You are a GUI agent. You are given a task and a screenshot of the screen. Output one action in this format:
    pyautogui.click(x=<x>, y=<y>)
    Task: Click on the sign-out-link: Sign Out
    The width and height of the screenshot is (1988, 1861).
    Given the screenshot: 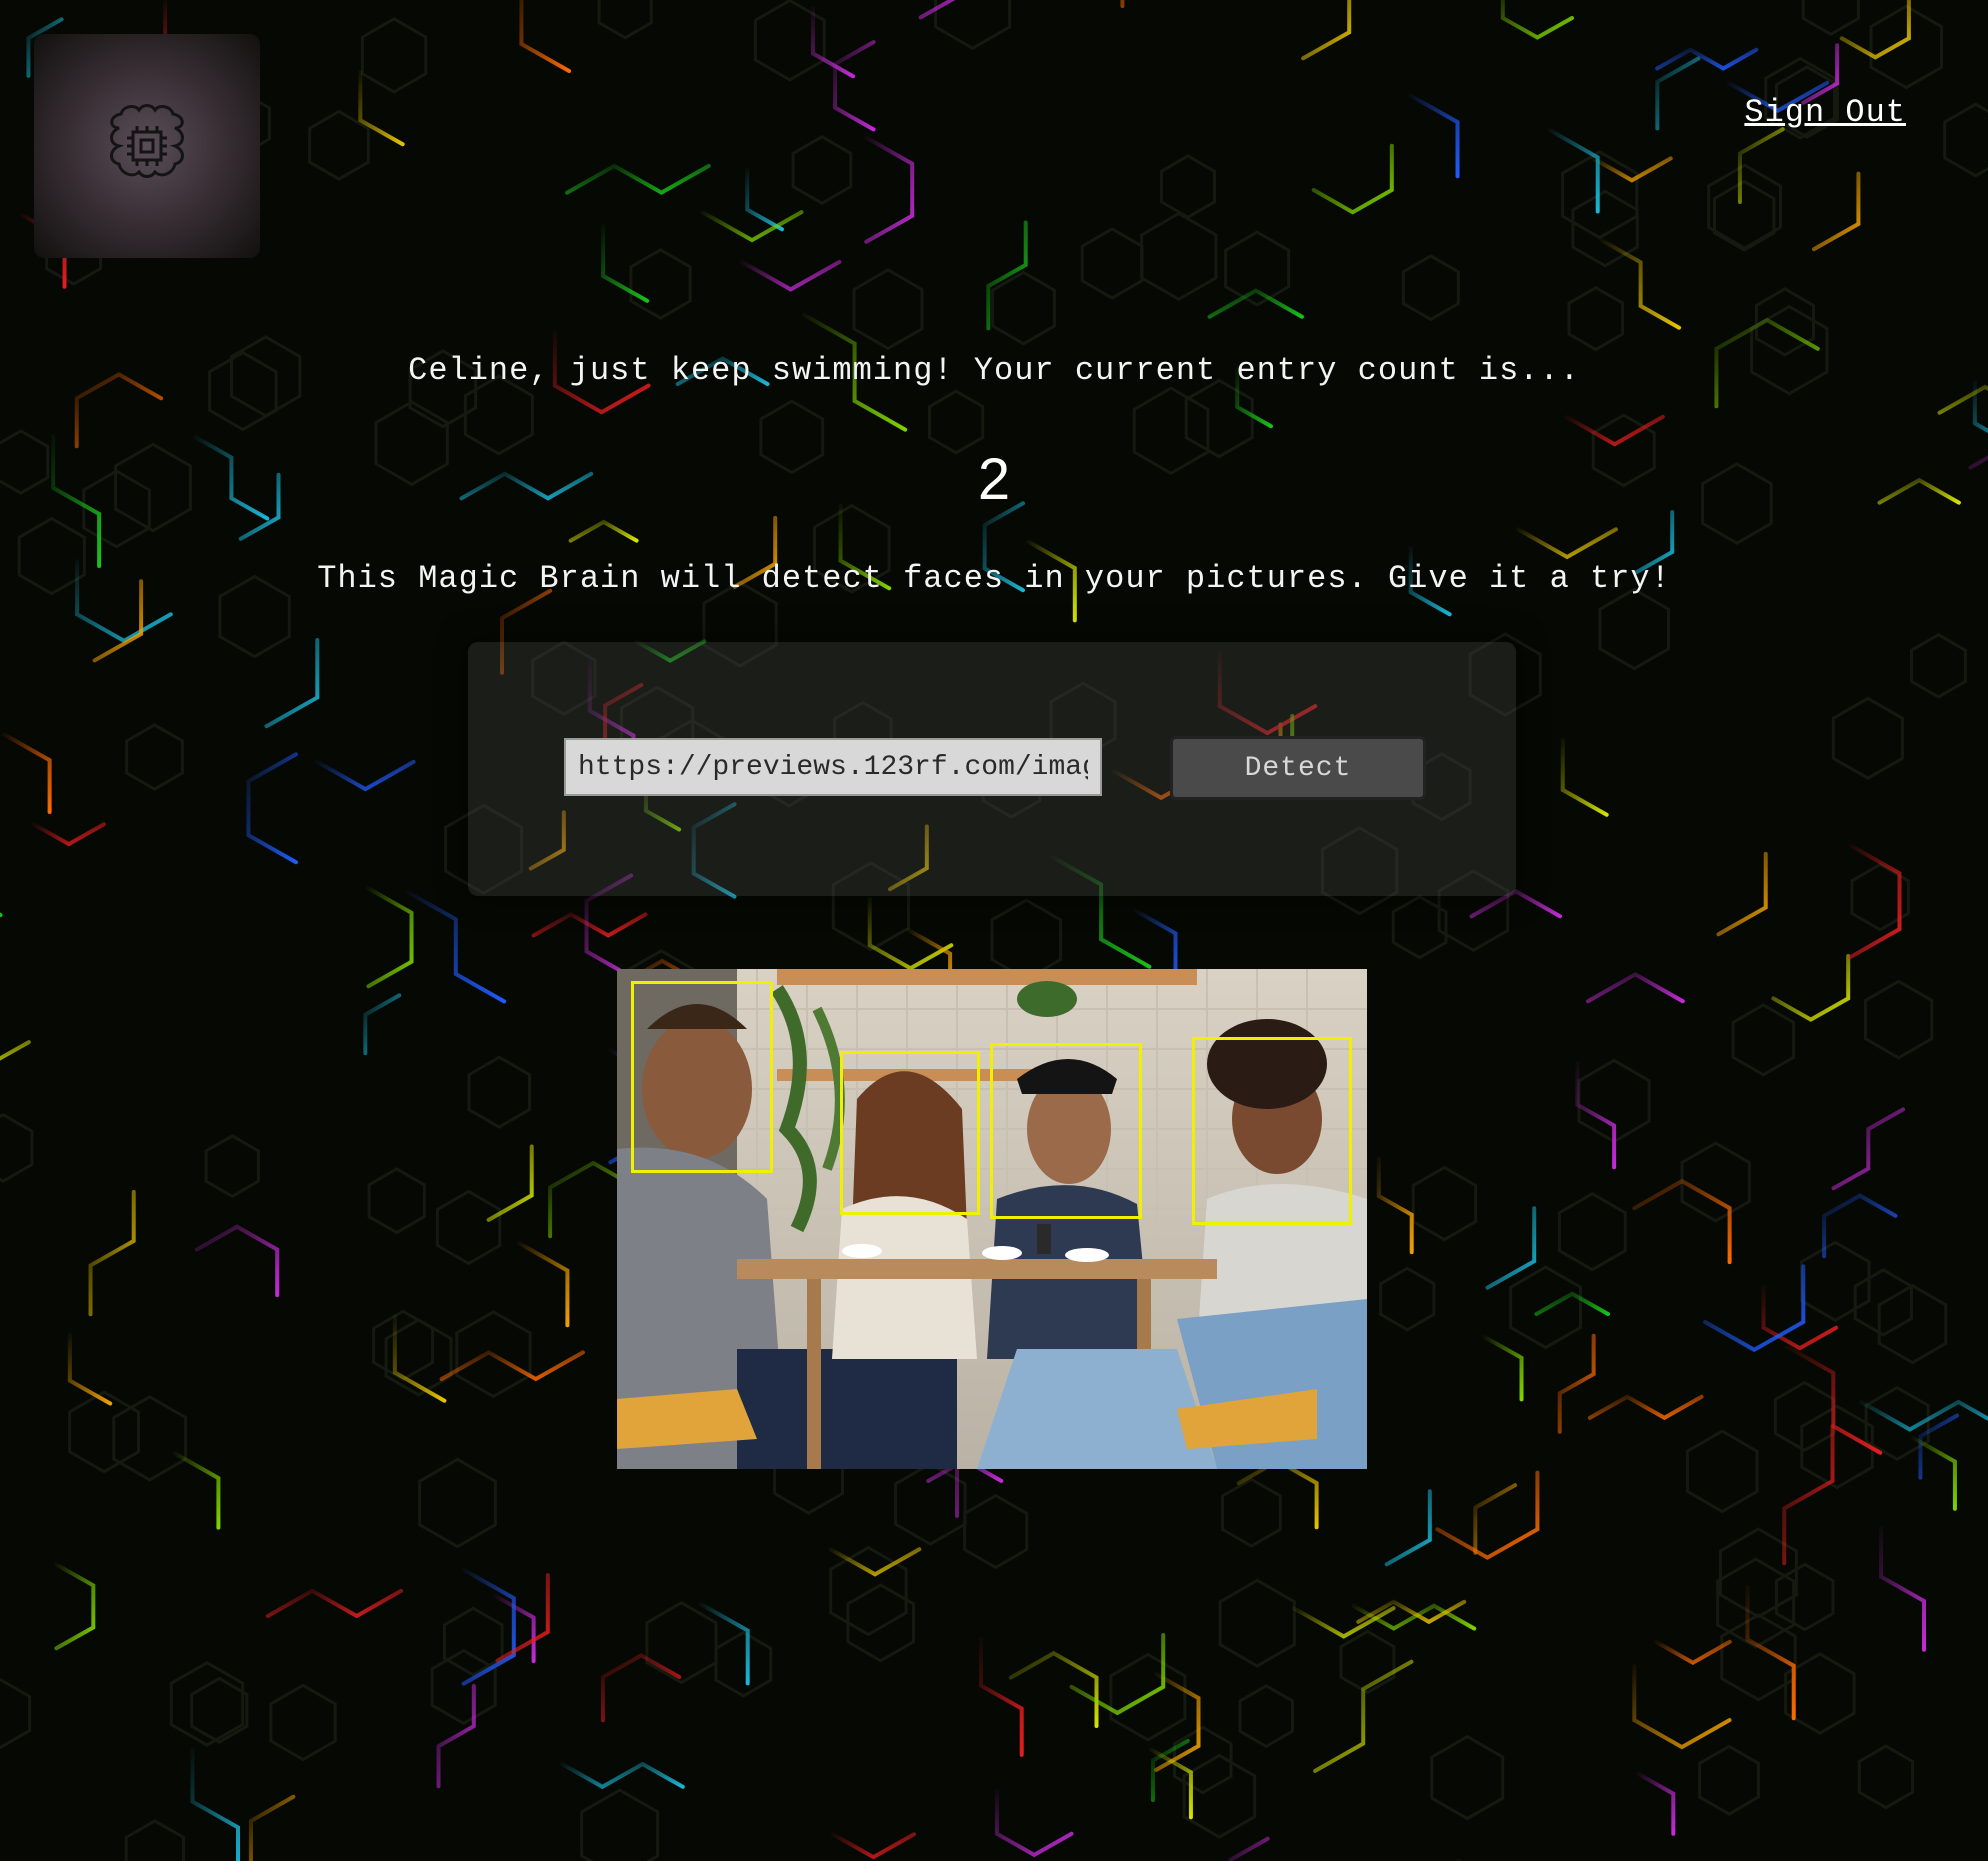 What is the action you would take?
    pyautogui.click(x=1825, y=112)
    